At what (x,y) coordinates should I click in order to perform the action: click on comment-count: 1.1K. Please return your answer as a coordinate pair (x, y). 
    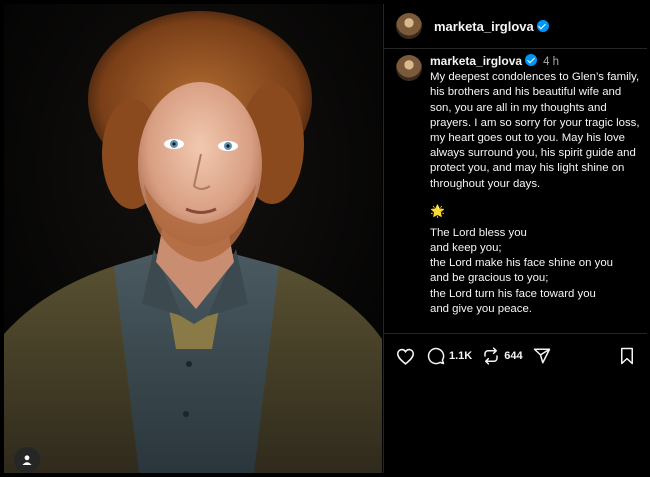
    Looking at the image, I should click on (461, 356).